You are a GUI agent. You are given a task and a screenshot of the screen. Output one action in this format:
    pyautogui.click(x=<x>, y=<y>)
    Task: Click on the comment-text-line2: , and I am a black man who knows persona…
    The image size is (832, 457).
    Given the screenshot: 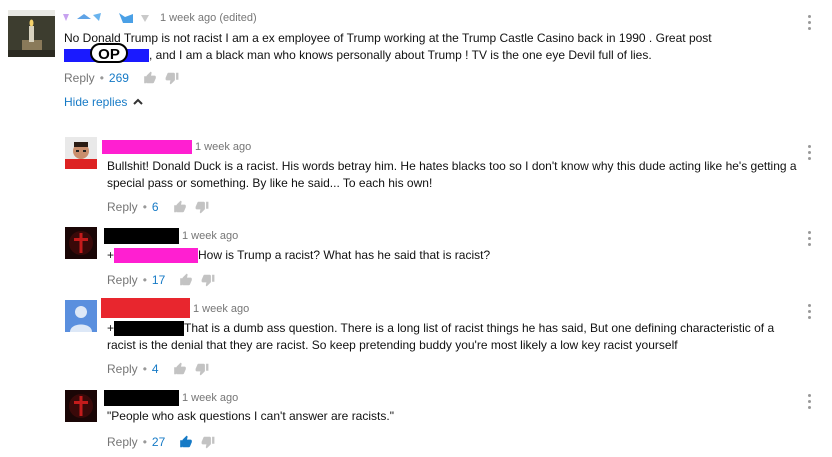 What is the action you would take?
    pyautogui.click(x=400, y=55)
    